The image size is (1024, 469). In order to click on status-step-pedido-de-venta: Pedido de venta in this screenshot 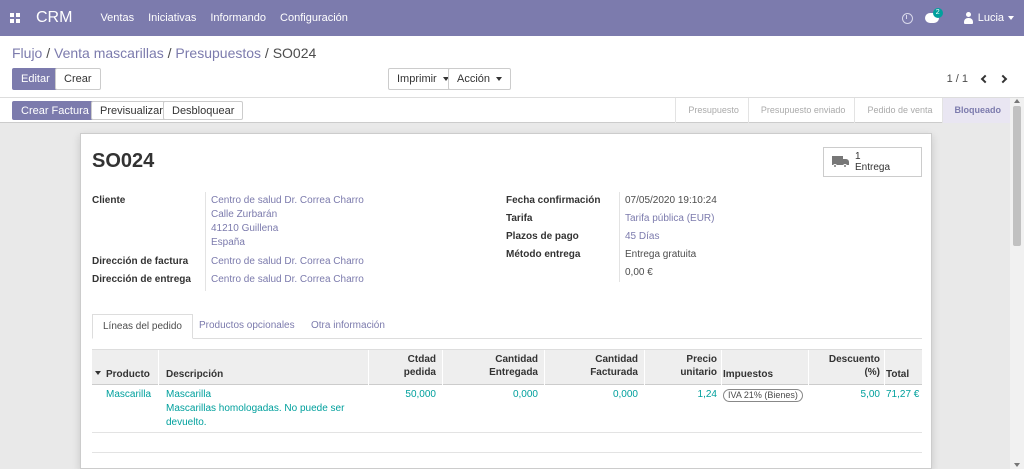, I will do `click(897, 110)`.